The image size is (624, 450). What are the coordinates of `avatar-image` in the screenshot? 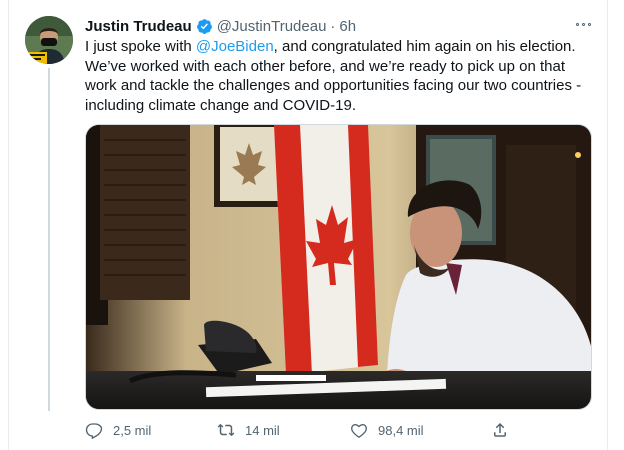 It's located at (49, 40).